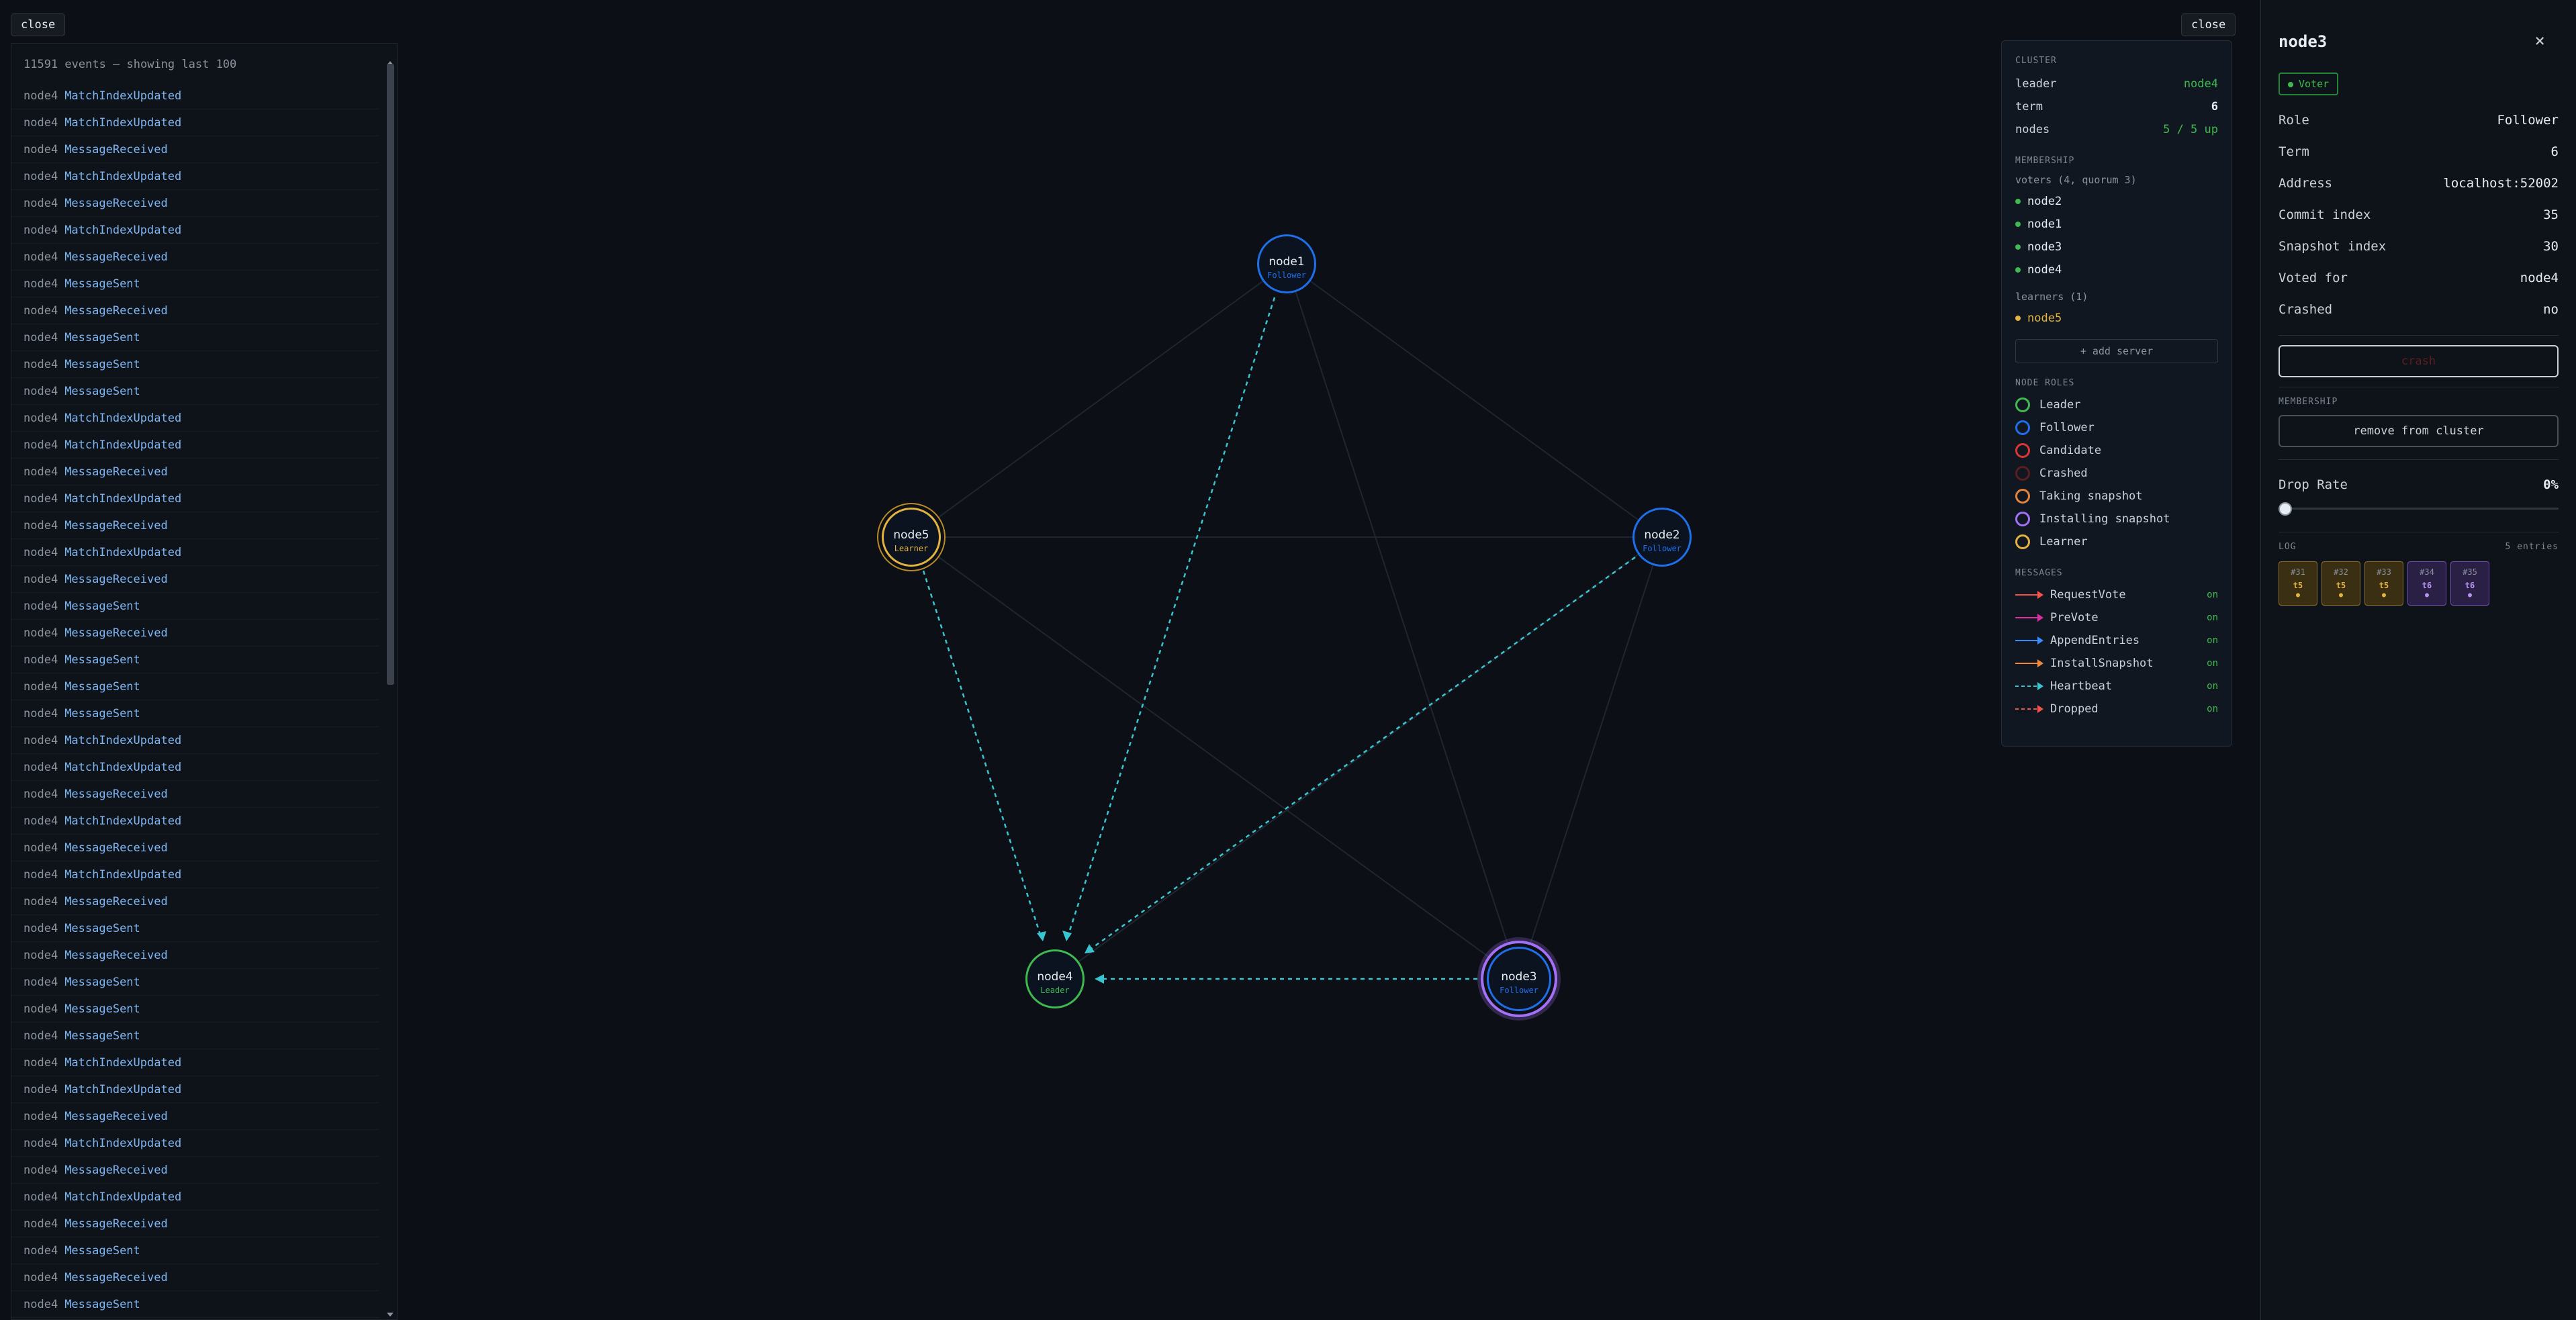  What do you see at coordinates (2032, 129) in the screenshot?
I see `nodes-label: nodes` at bounding box center [2032, 129].